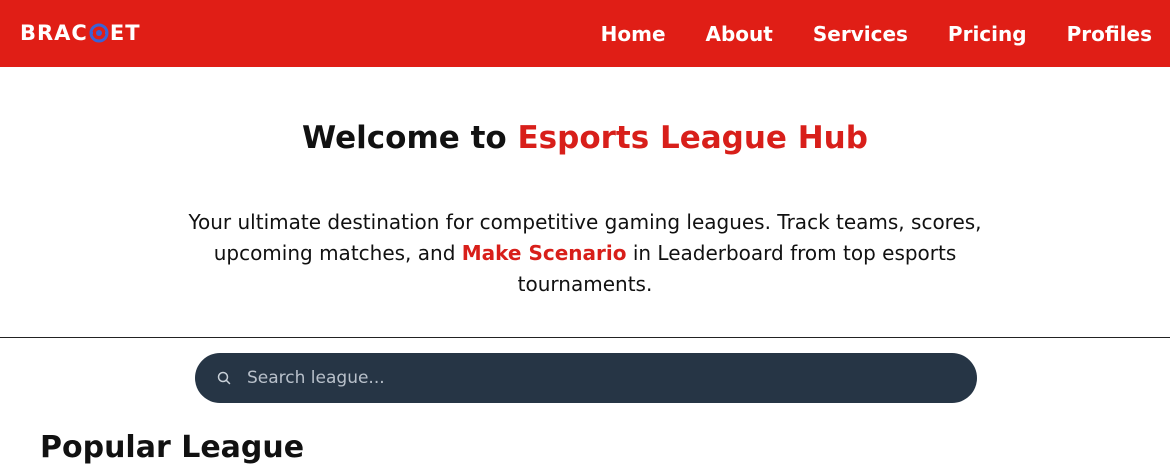  What do you see at coordinates (172, 447) in the screenshot?
I see `popular-league-heading: Popular League` at bounding box center [172, 447].